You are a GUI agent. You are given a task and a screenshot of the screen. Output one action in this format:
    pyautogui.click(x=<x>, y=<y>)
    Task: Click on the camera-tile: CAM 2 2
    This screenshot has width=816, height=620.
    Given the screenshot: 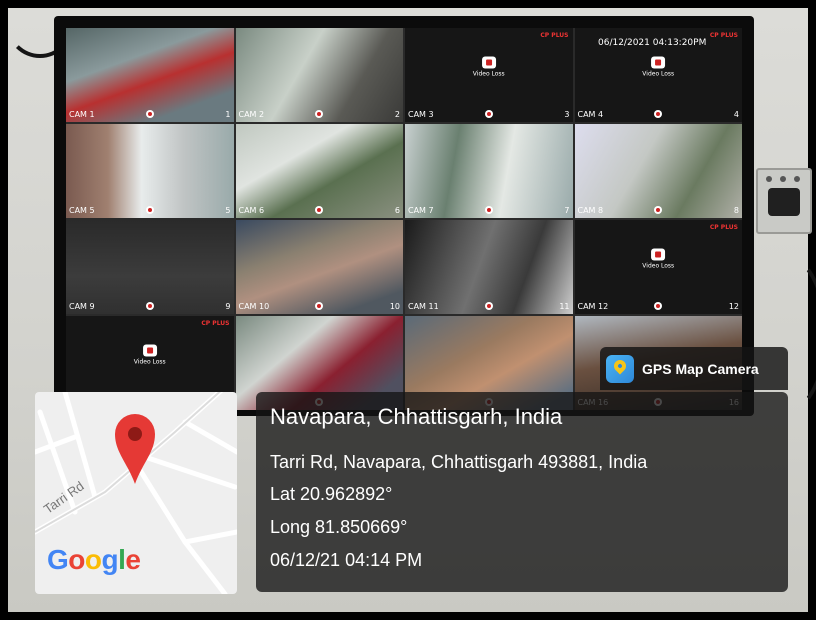 What is the action you would take?
    pyautogui.click(x=319, y=75)
    